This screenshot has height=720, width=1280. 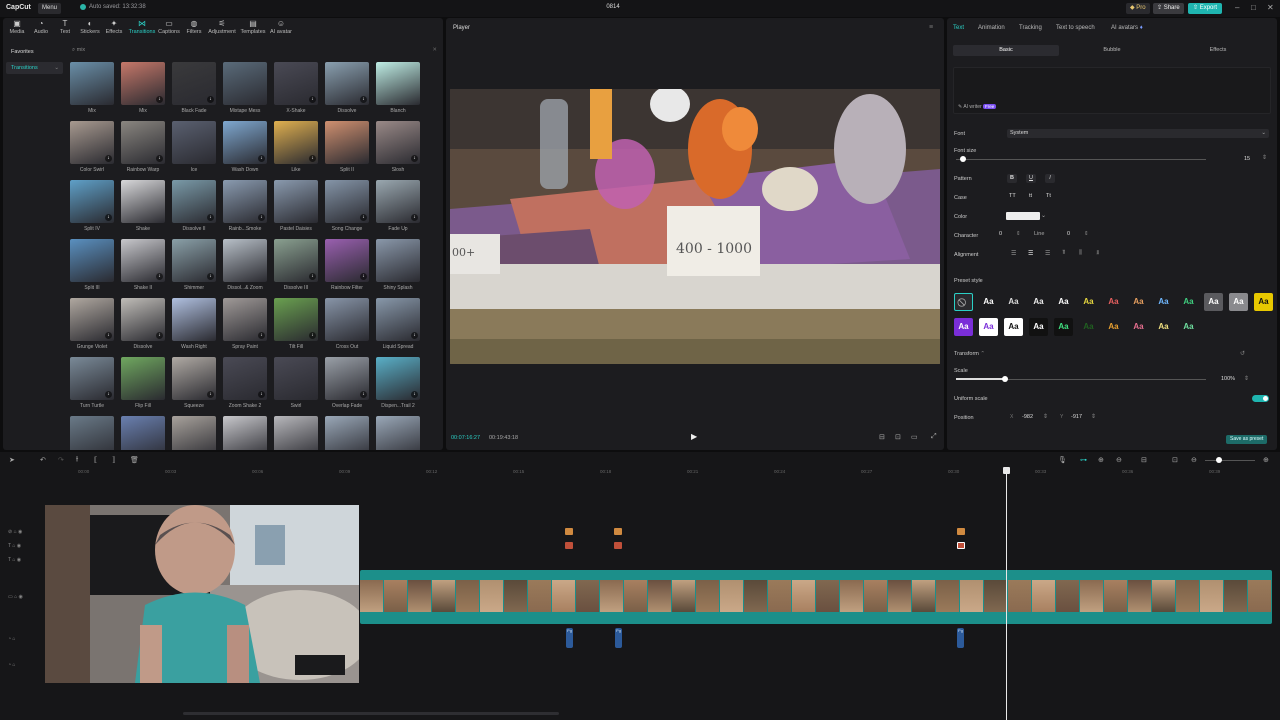 What do you see at coordinates (1242, 353) in the screenshot?
I see `reset-icon: ↺` at bounding box center [1242, 353].